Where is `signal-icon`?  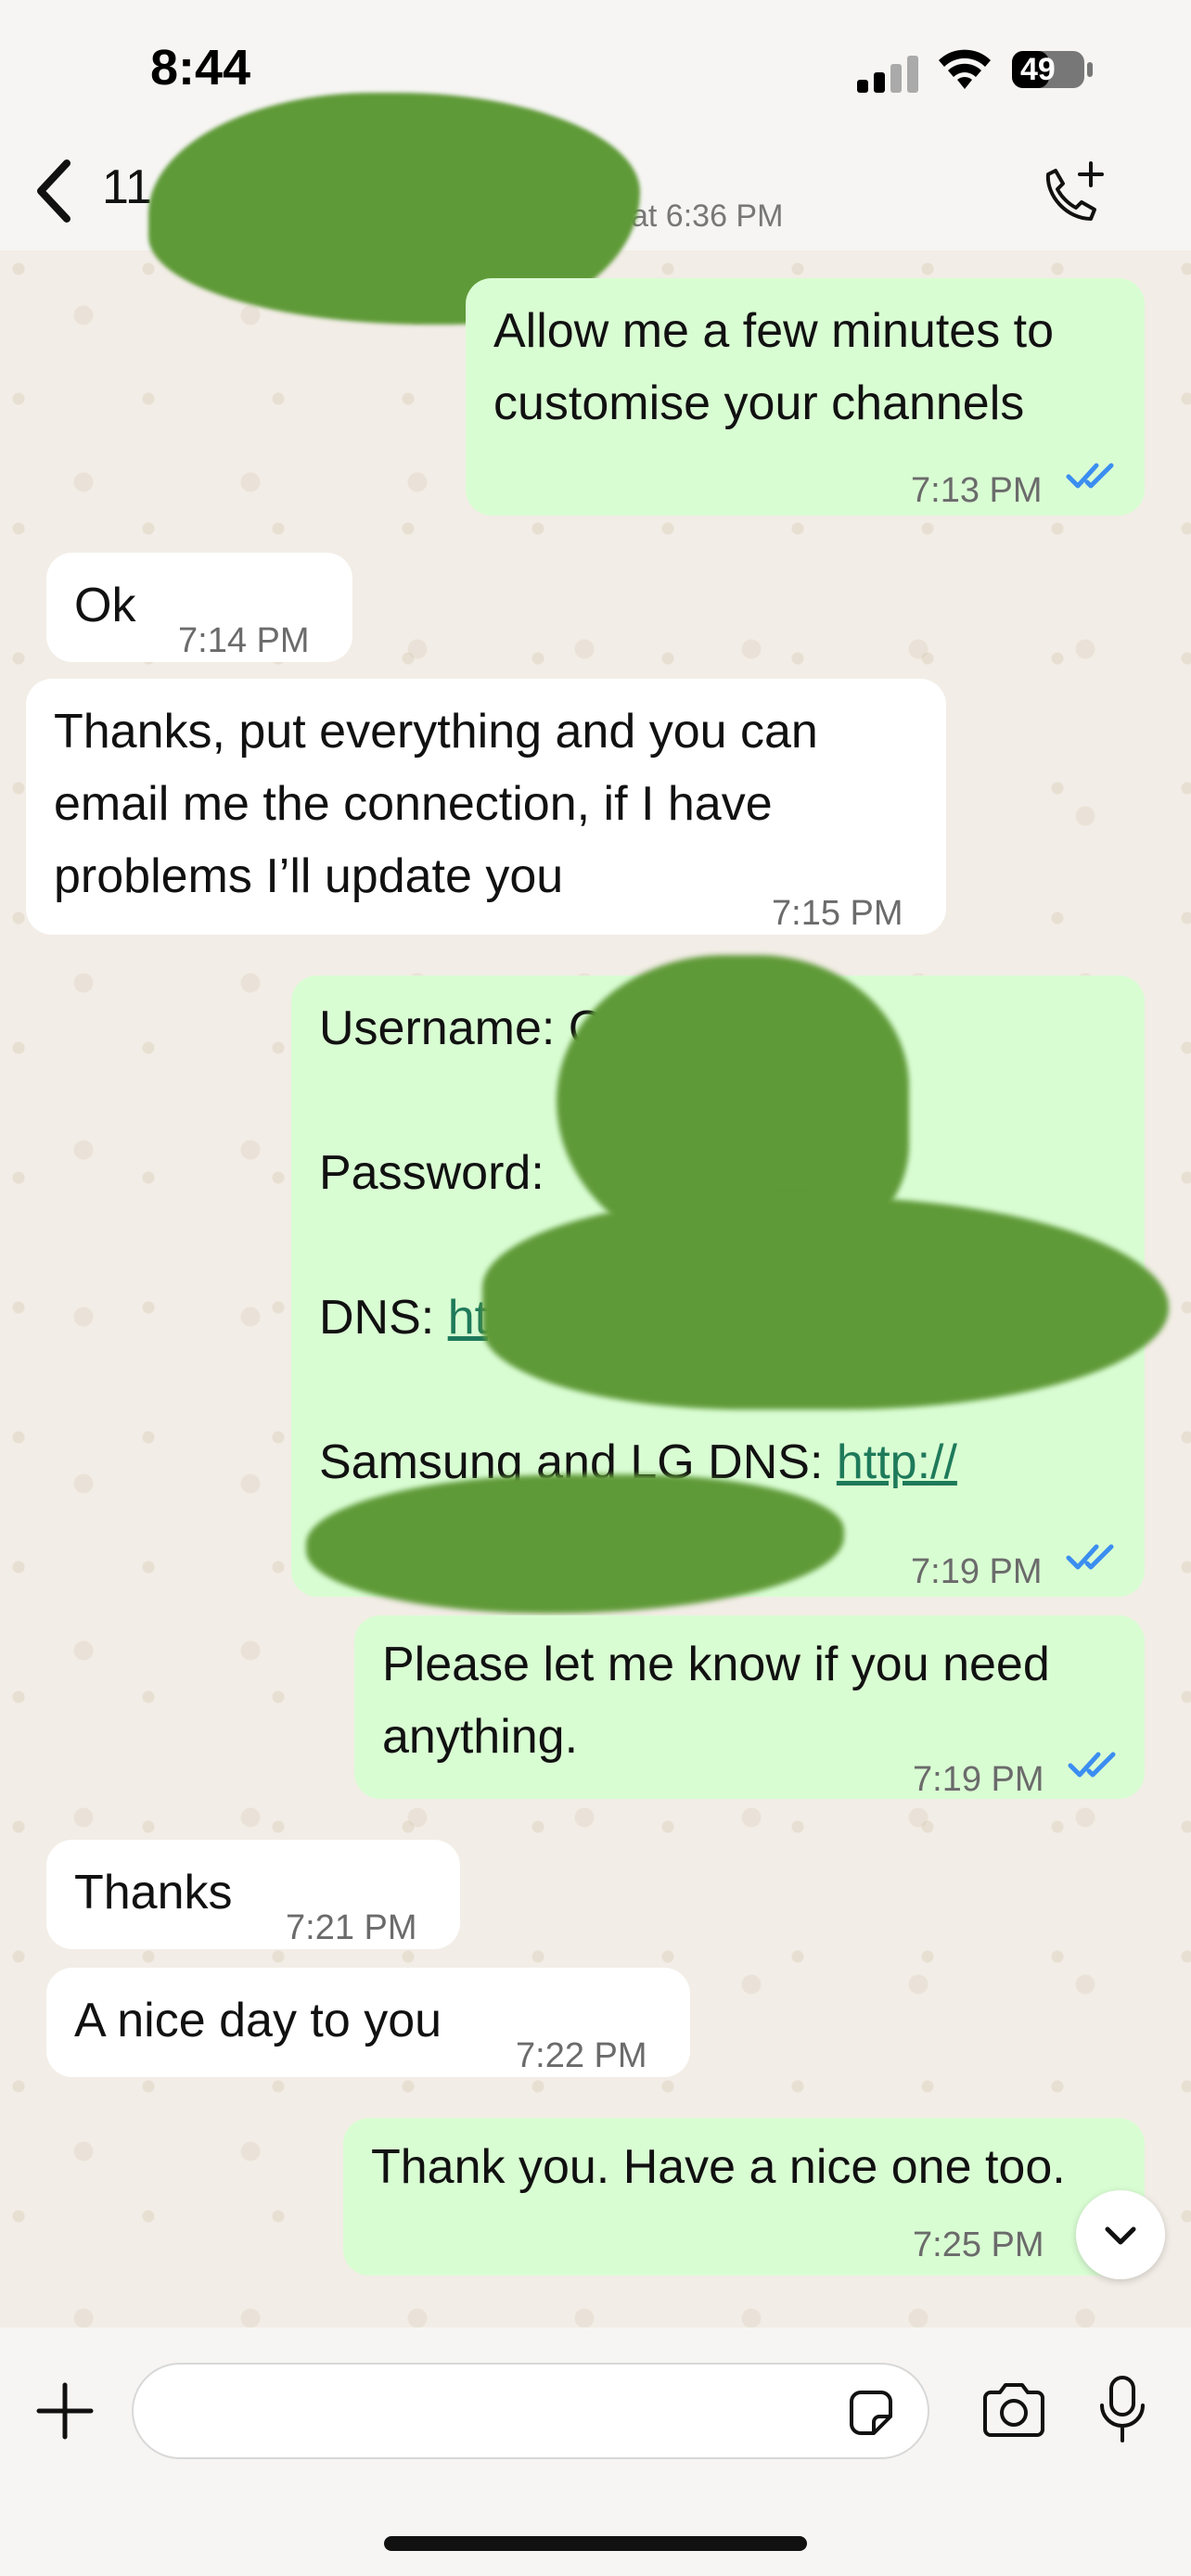 signal-icon is located at coordinates (887, 74).